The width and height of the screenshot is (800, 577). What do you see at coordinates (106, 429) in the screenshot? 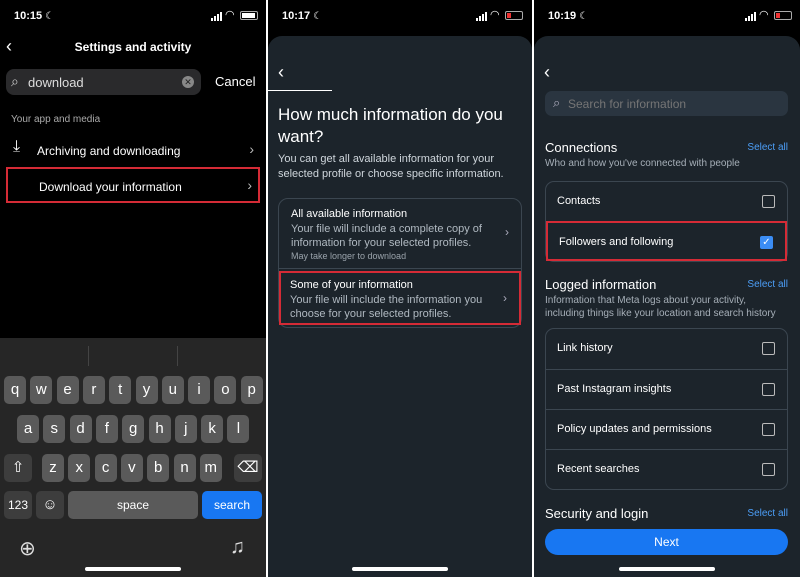
I see `key-f: f` at bounding box center [106, 429].